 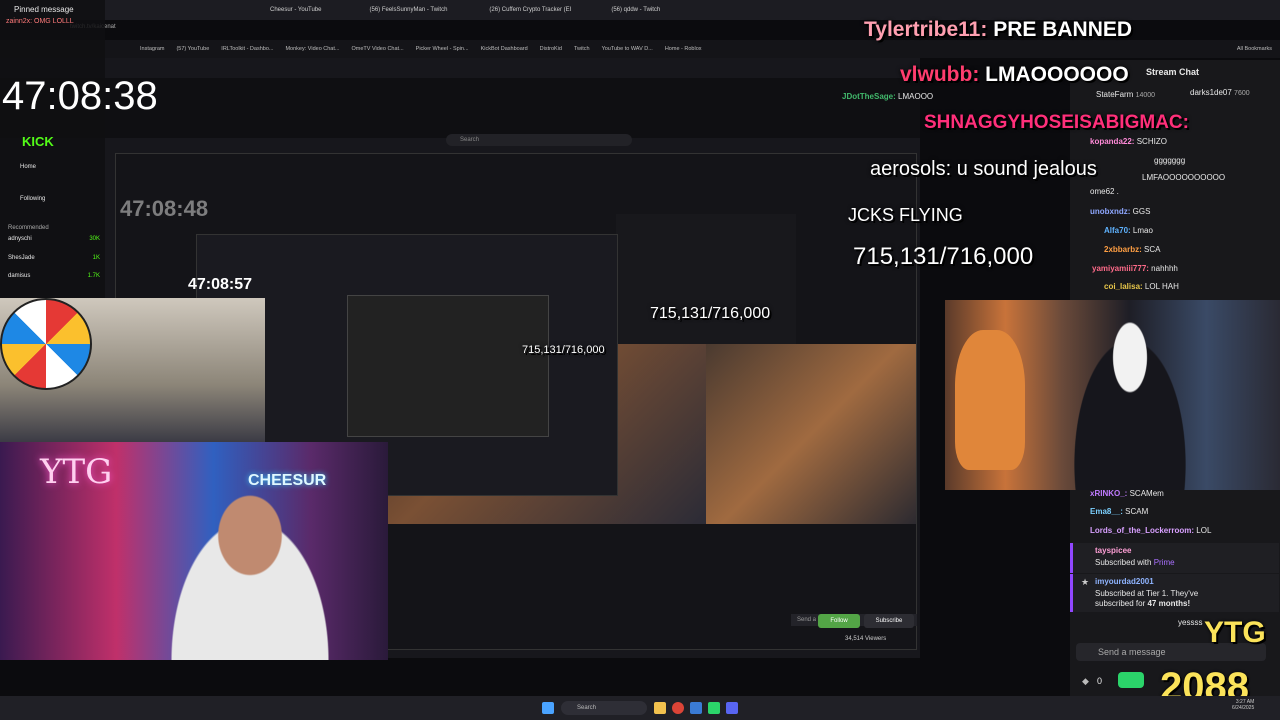 What do you see at coordinates (1164, 268) in the screenshot?
I see `chat-text: nahhhh` at bounding box center [1164, 268].